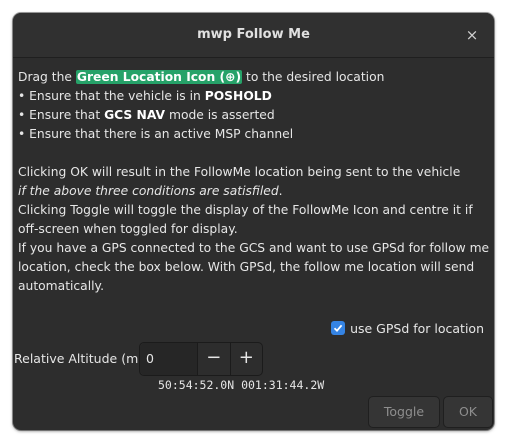 This screenshot has width=508, height=445. What do you see at coordinates (238, 96) in the screenshot?
I see `bullet1-bold: POSHOLD` at bounding box center [238, 96].